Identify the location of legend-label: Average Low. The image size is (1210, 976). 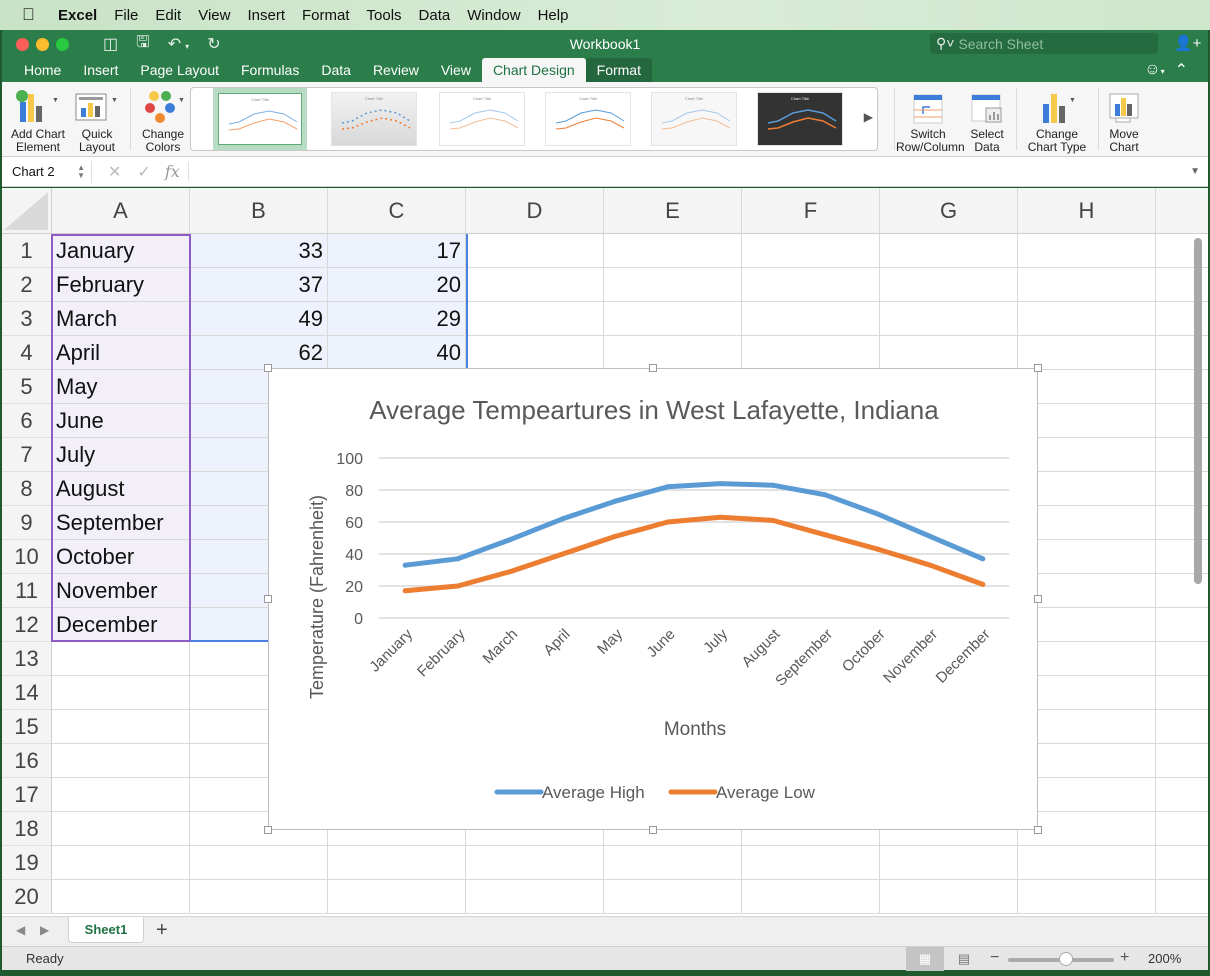
(766, 792).